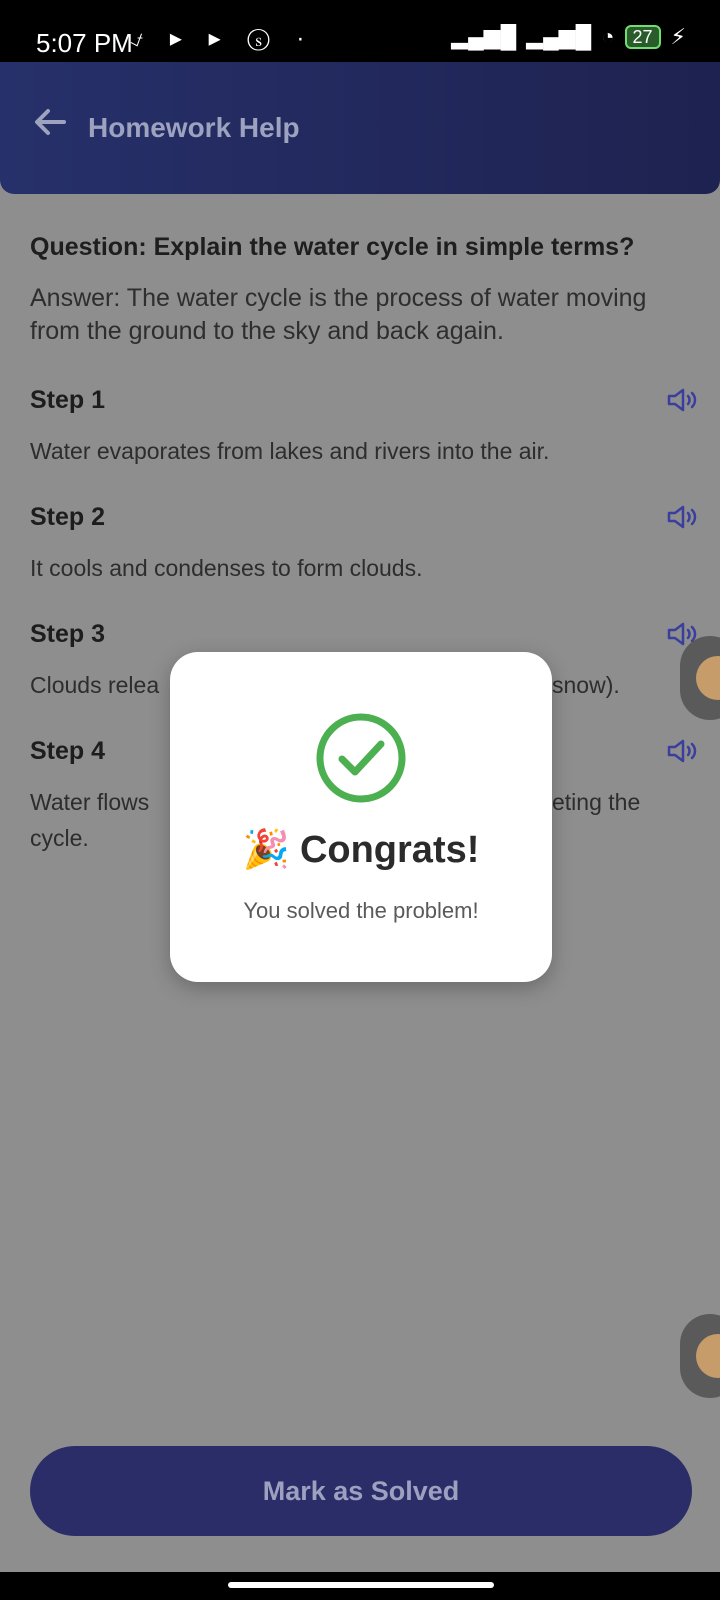 Image resolution: width=720 pixels, height=1600 pixels. What do you see at coordinates (484, 36) in the screenshot?
I see `signal-icon: ▂▄▆█` at bounding box center [484, 36].